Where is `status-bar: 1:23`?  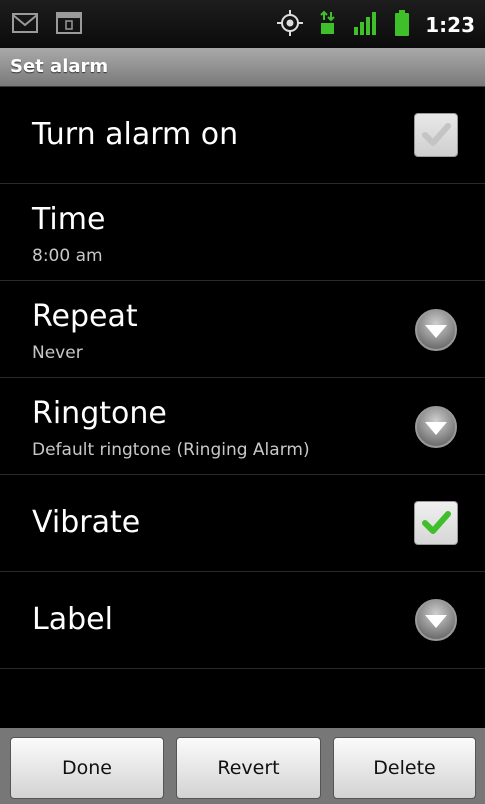 status-bar: 1:23 is located at coordinates (242, 24).